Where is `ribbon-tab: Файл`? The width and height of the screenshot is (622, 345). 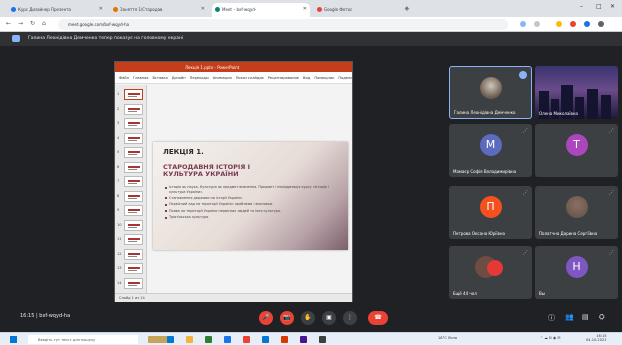
ribbon-tab: Файл is located at coordinates (124, 78).